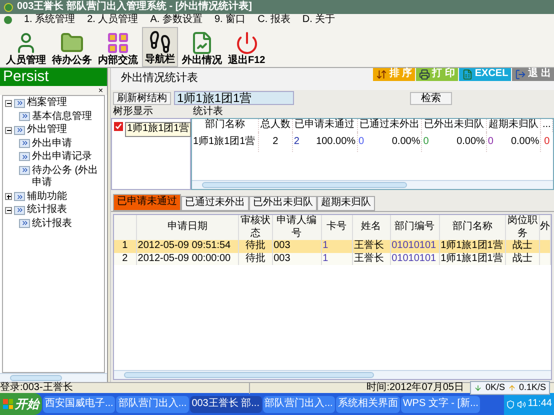  Describe the element at coordinates (533, 74) in the screenshot. I see `action-button: 退 出` at that location.